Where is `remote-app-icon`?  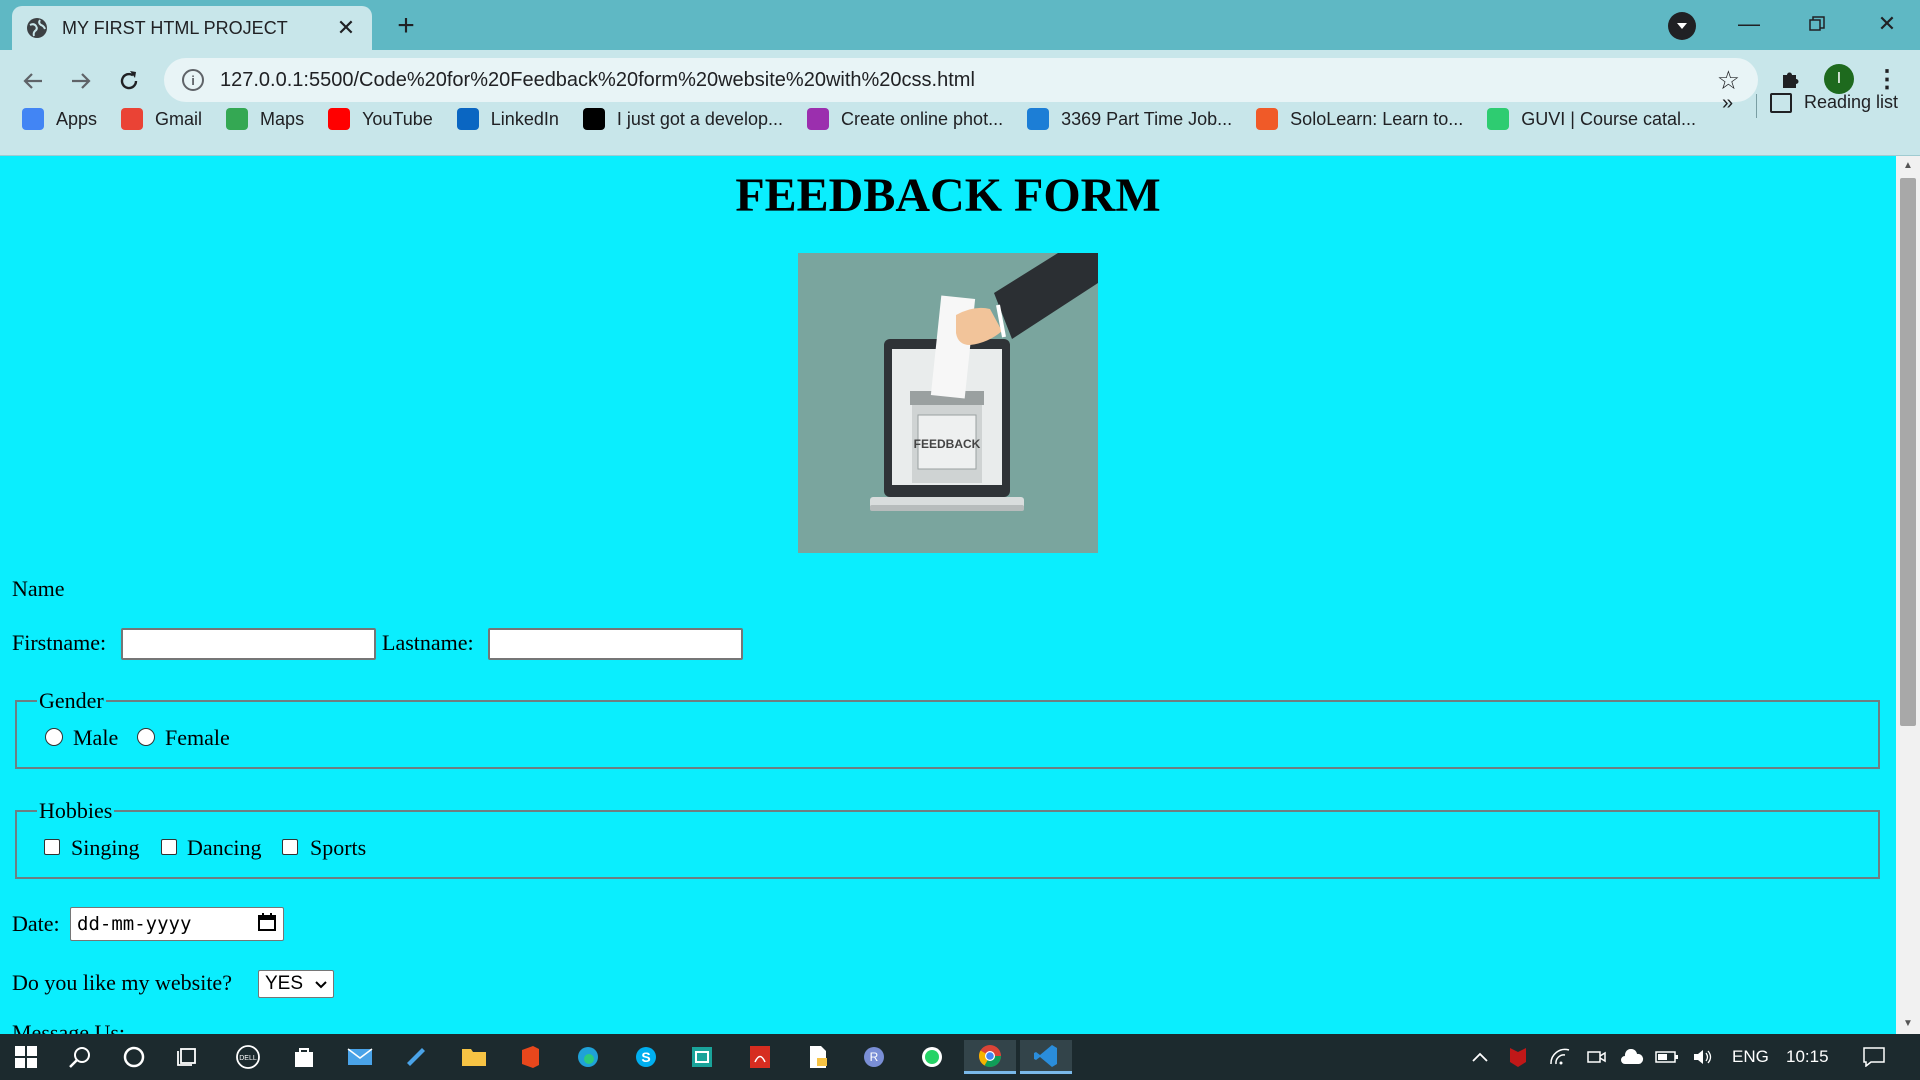 remote-app-icon is located at coordinates (702, 1057).